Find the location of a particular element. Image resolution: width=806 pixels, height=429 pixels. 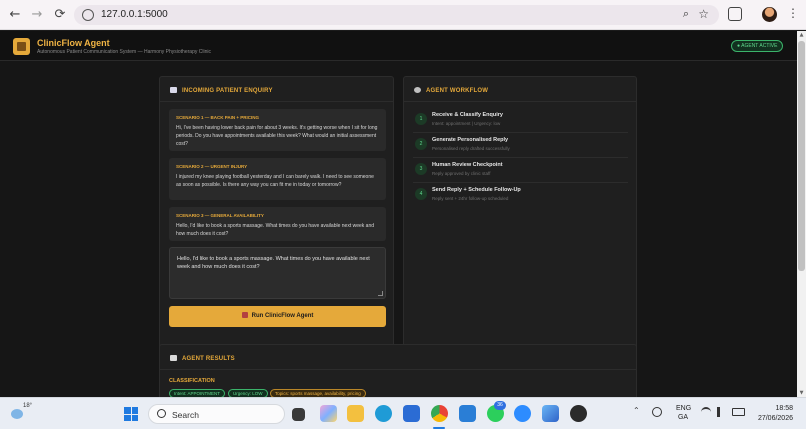

language-secondary: GA is located at coordinates (683, 417).